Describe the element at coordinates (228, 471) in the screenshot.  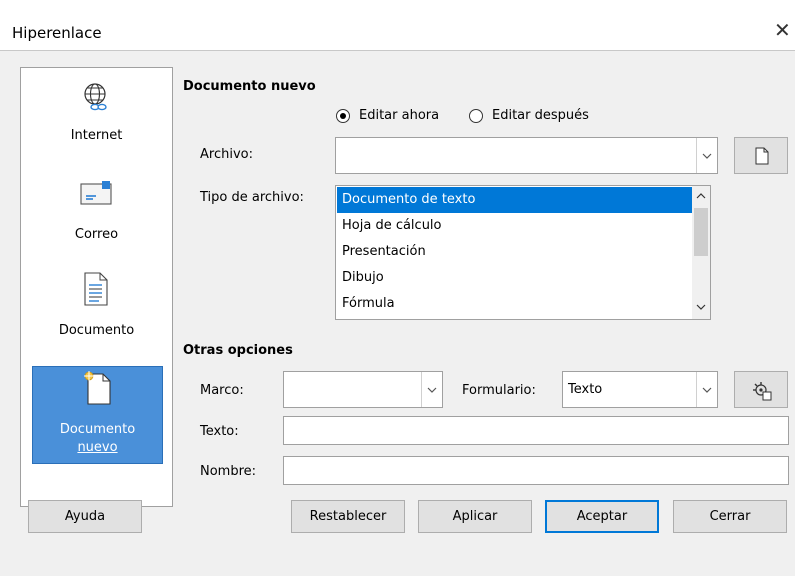
I see `name-label: Nombre:` at that location.